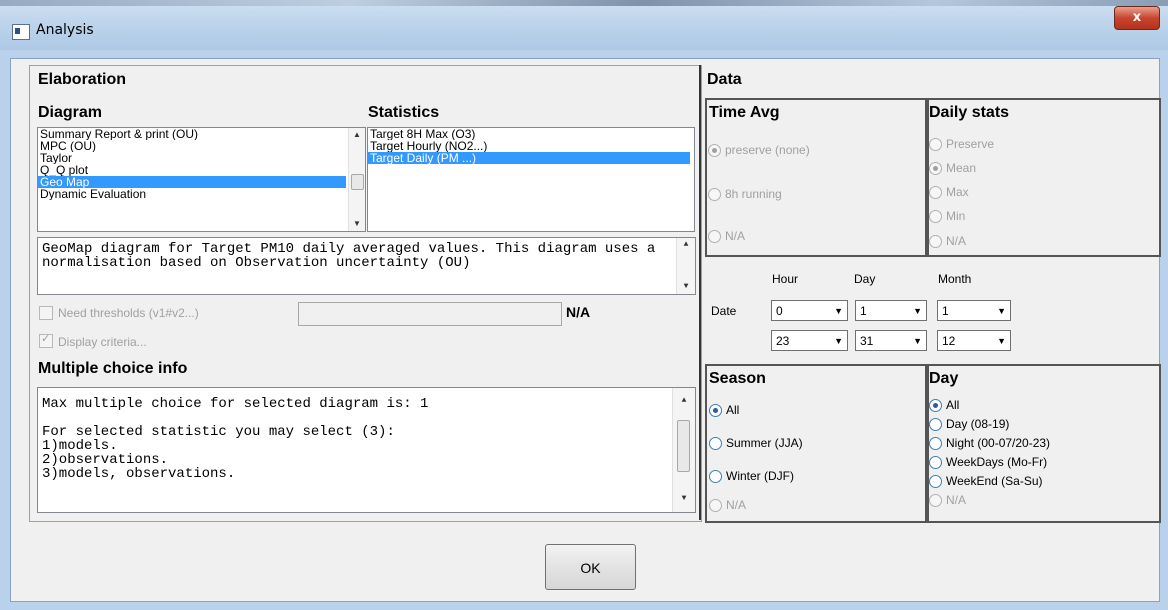  What do you see at coordinates (529, 158) in the screenshot?
I see `statistics-list-item: Target Daily (PM ...)` at bounding box center [529, 158].